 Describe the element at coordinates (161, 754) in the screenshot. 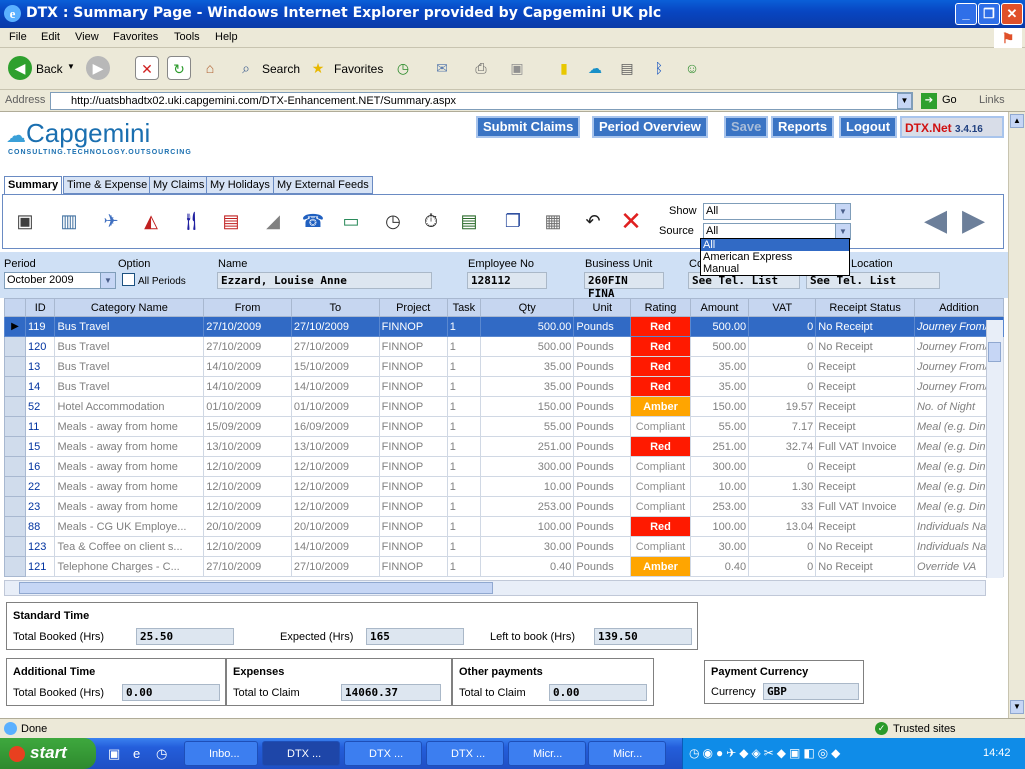

I see `outlook-quicklaunch-icon: ◷` at that location.